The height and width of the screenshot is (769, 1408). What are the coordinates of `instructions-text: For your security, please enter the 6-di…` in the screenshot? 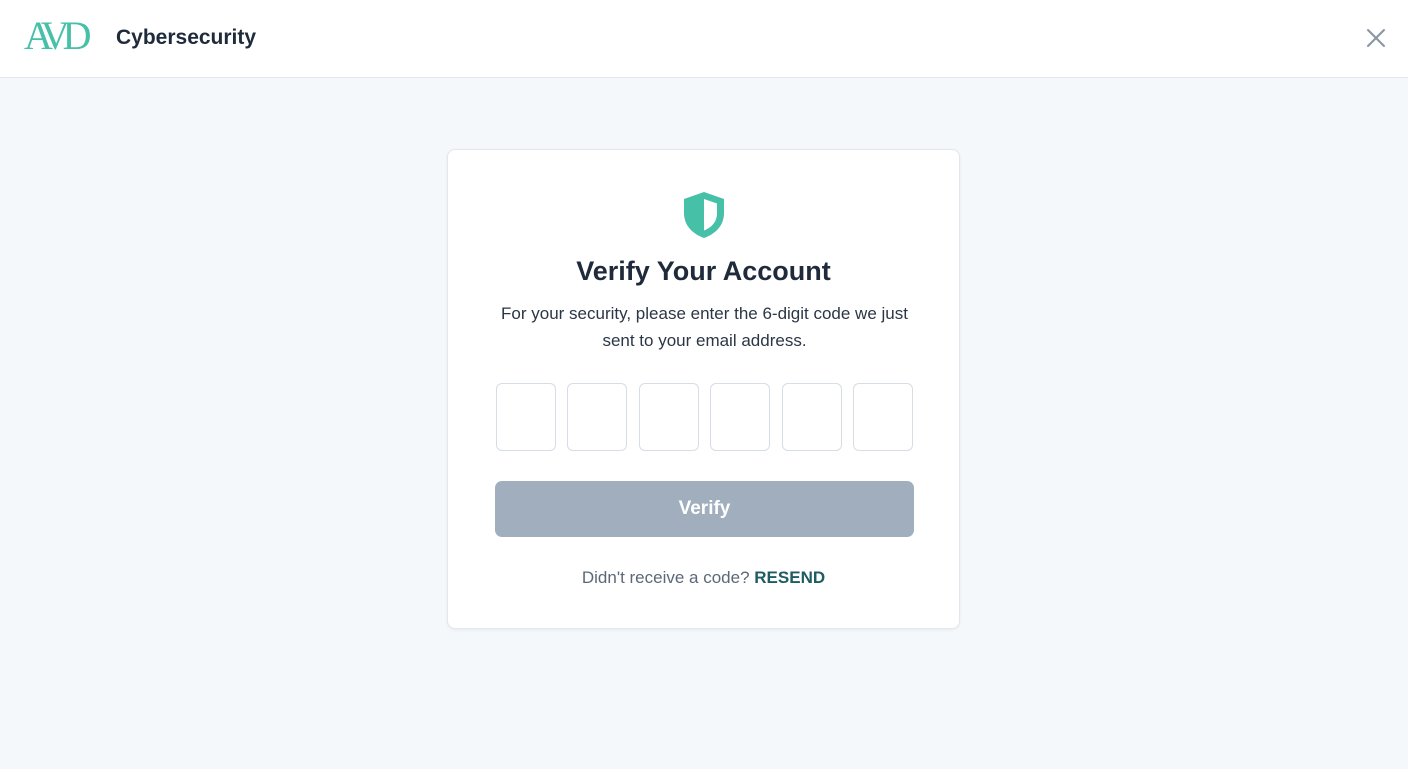 It's located at (704, 327).